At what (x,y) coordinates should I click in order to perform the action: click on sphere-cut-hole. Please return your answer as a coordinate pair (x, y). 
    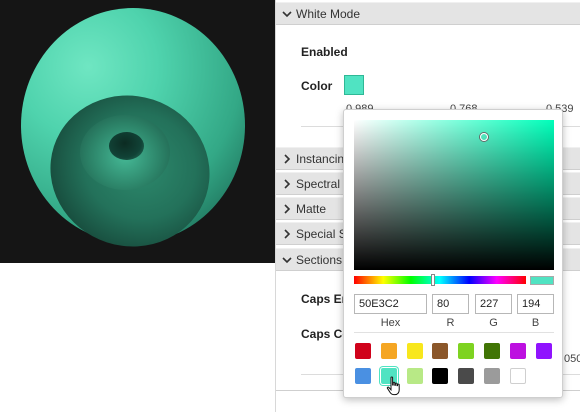
    Looking at the image, I should click on (126, 146).